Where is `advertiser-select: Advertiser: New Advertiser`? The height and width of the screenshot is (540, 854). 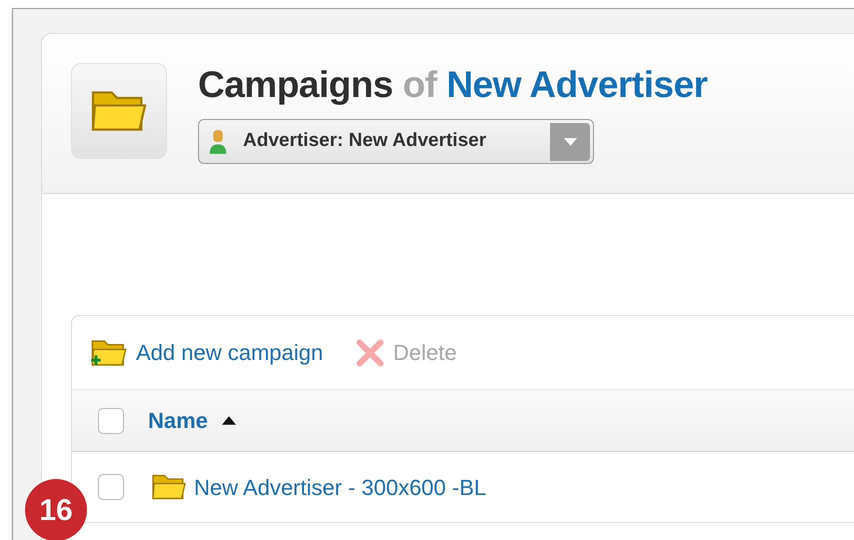 advertiser-select: Advertiser: New Advertiser is located at coordinates (396, 141).